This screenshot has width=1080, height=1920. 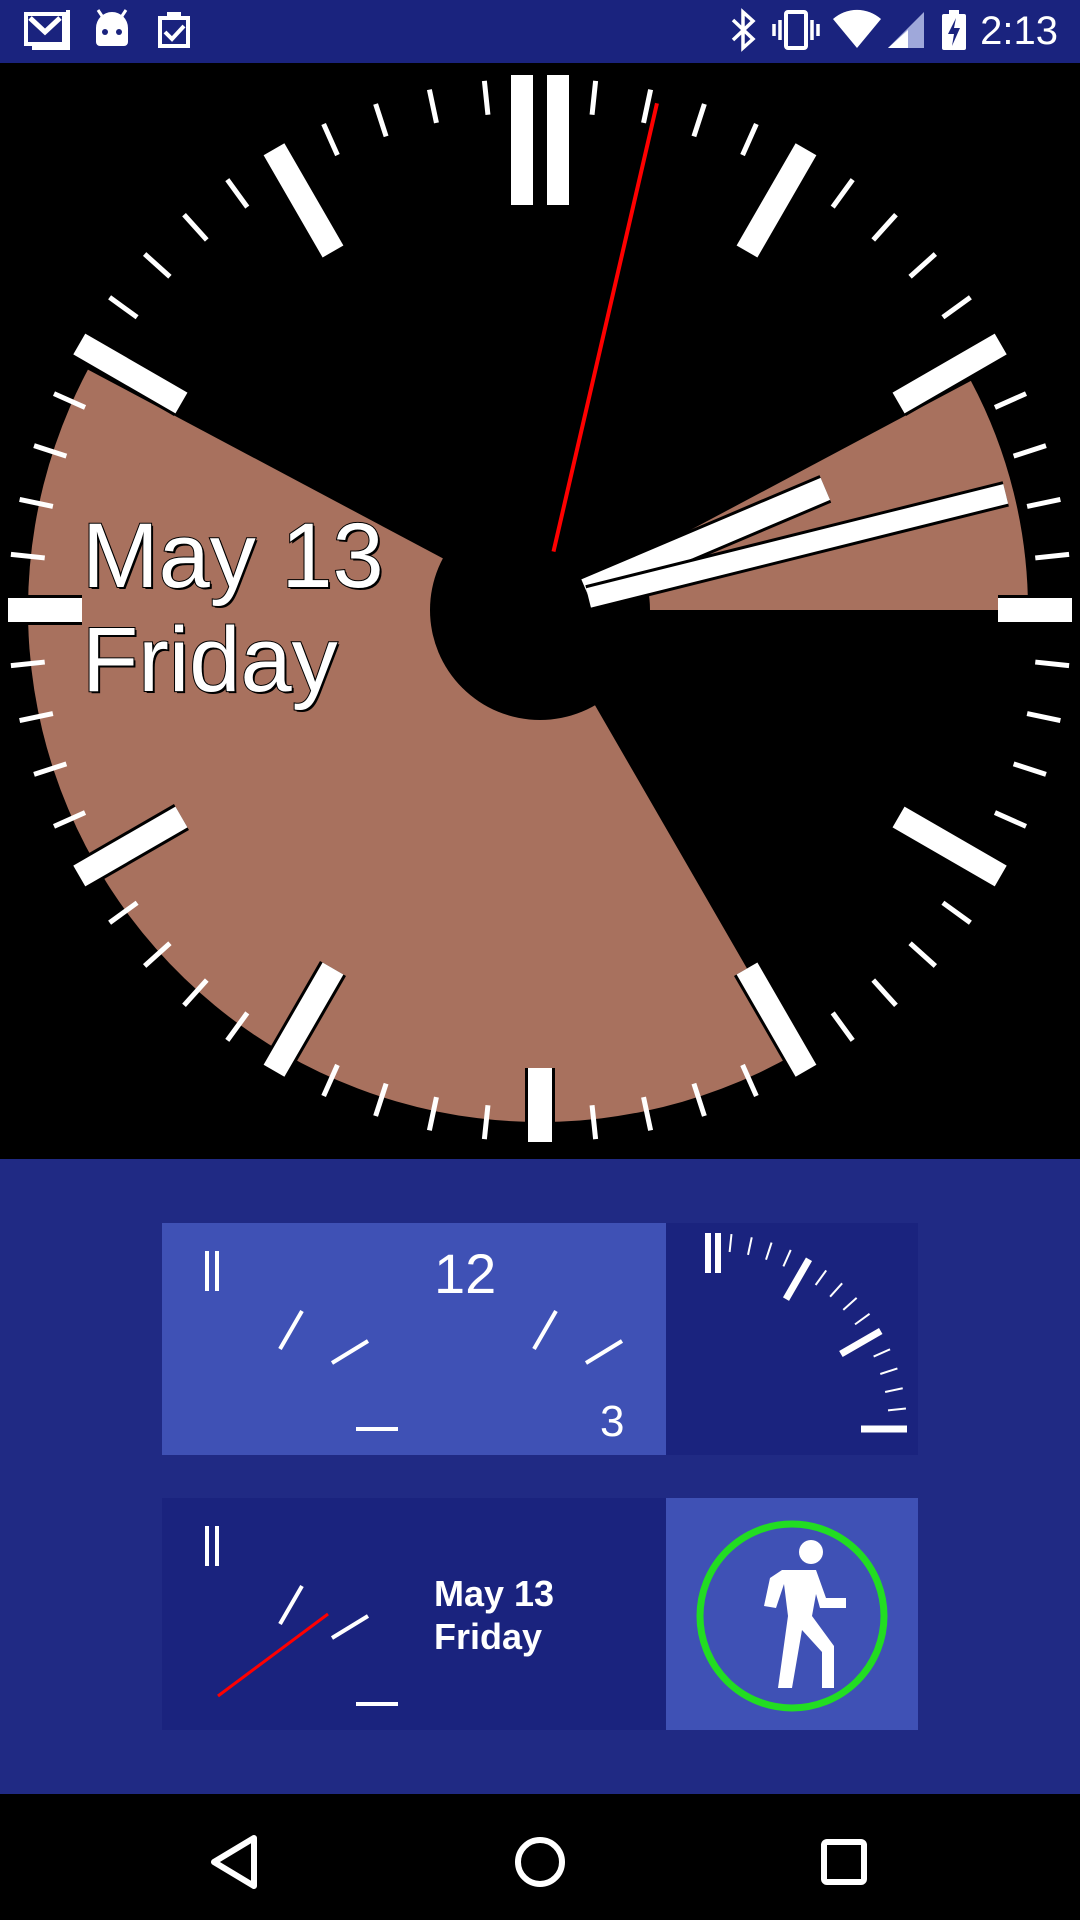 What do you see at coordinates (906, 32) in the screenshot?
I see `cellular-signal-icon` at bounding box center [906, 32].